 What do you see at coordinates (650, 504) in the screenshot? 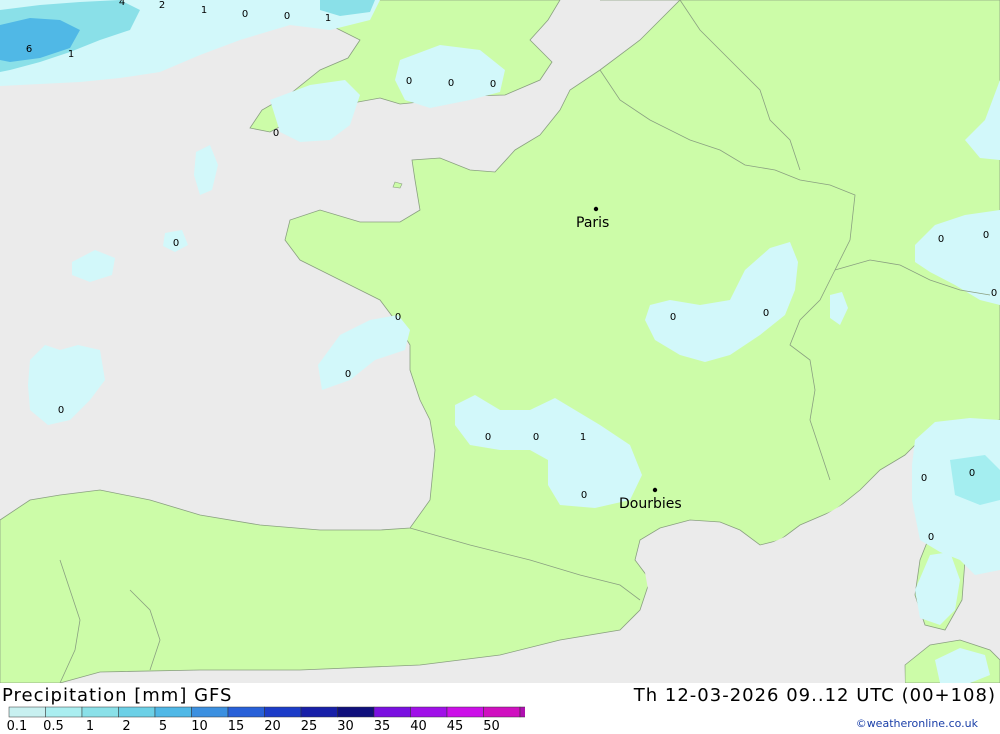
I see `city-label: Dourbies` at bounding box center [650, 504].